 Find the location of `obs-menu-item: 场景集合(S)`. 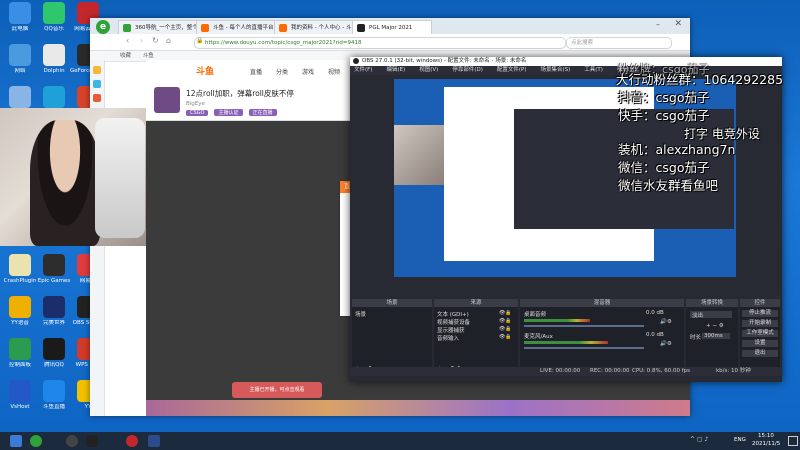

obs-menu-item: 场景集合(S) is located at coordinates (555, 70).